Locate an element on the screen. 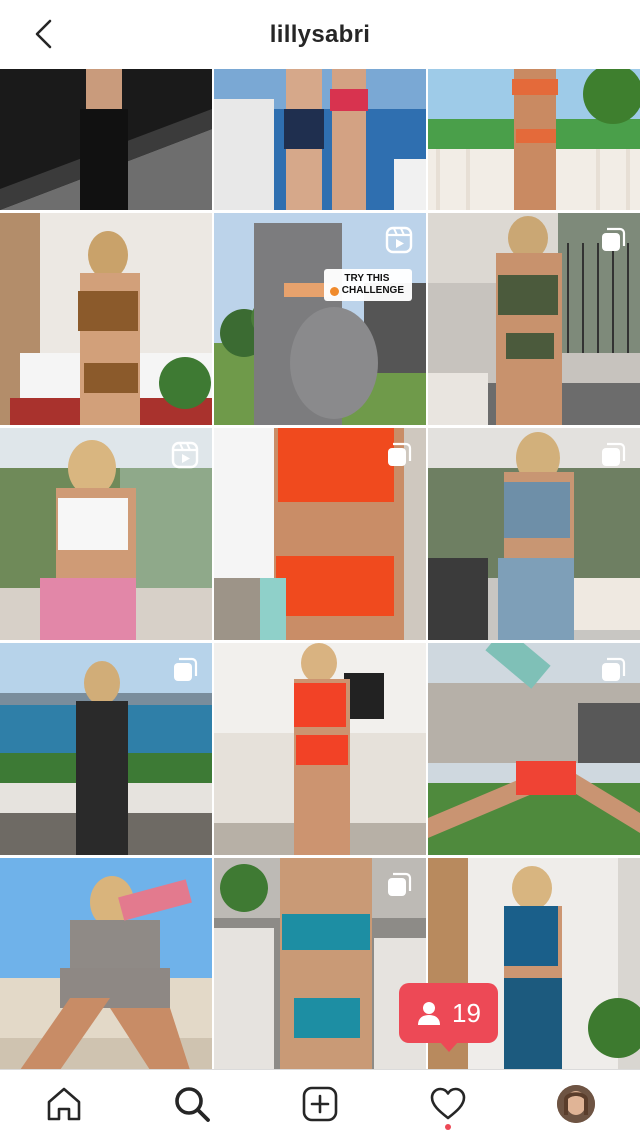 The height and width of the screenshot is (1138, 640). sticker-text-line1: TRY THIS is located at coordinates (367, 278).